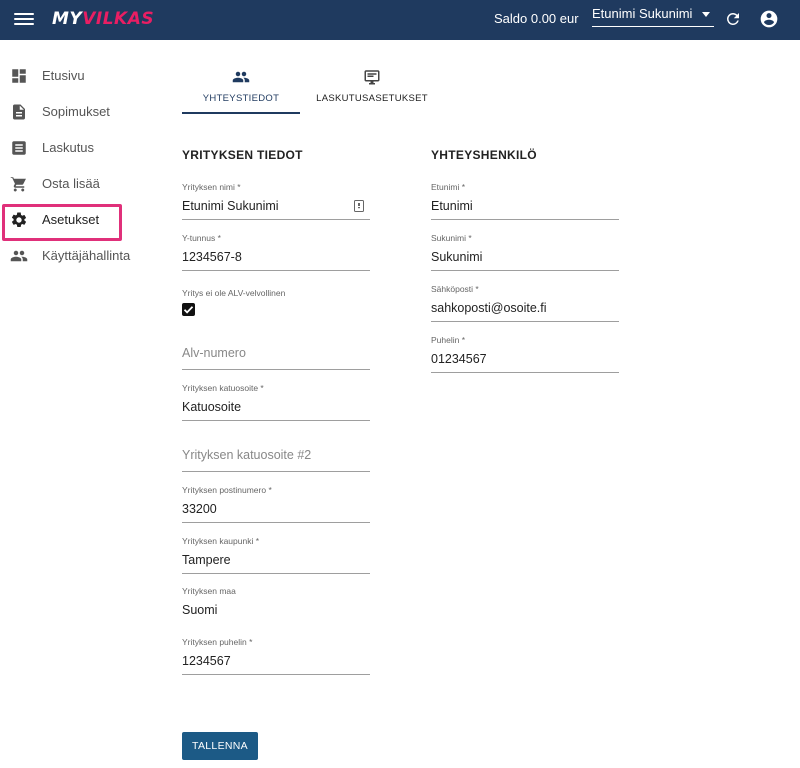 The image size is (800, 768). I want to click on company-phone-field: Yrityksen puhelin *, so click(276, 656).